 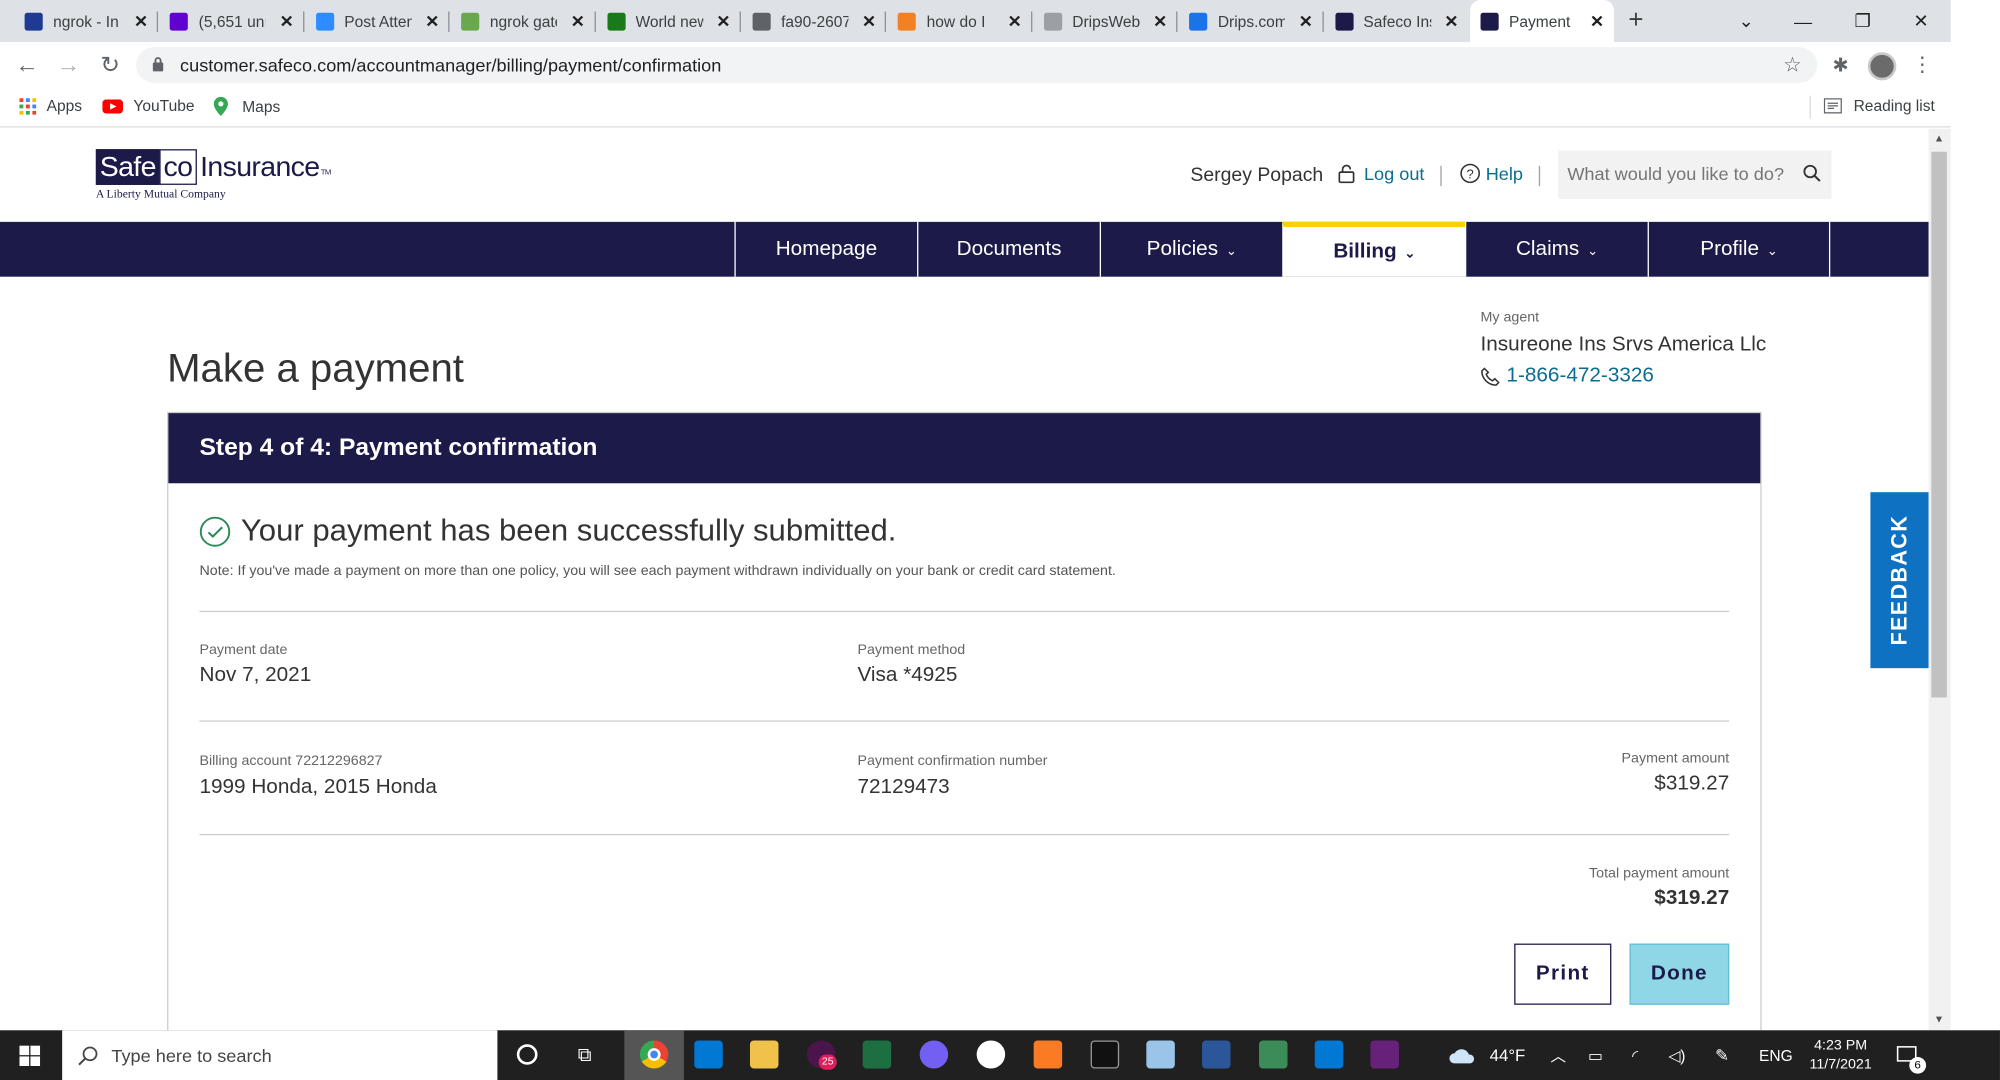 I want to click on logo-safe-text: Safe, so click(x=127, y=167).